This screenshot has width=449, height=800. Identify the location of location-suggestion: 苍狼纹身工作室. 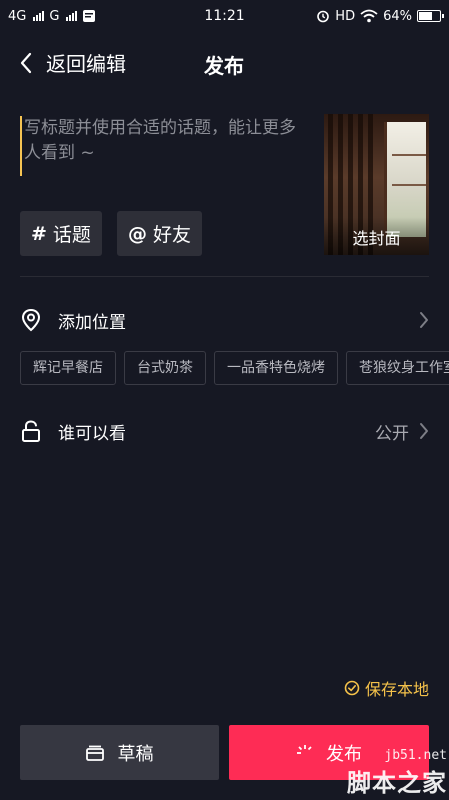
(397, 368).